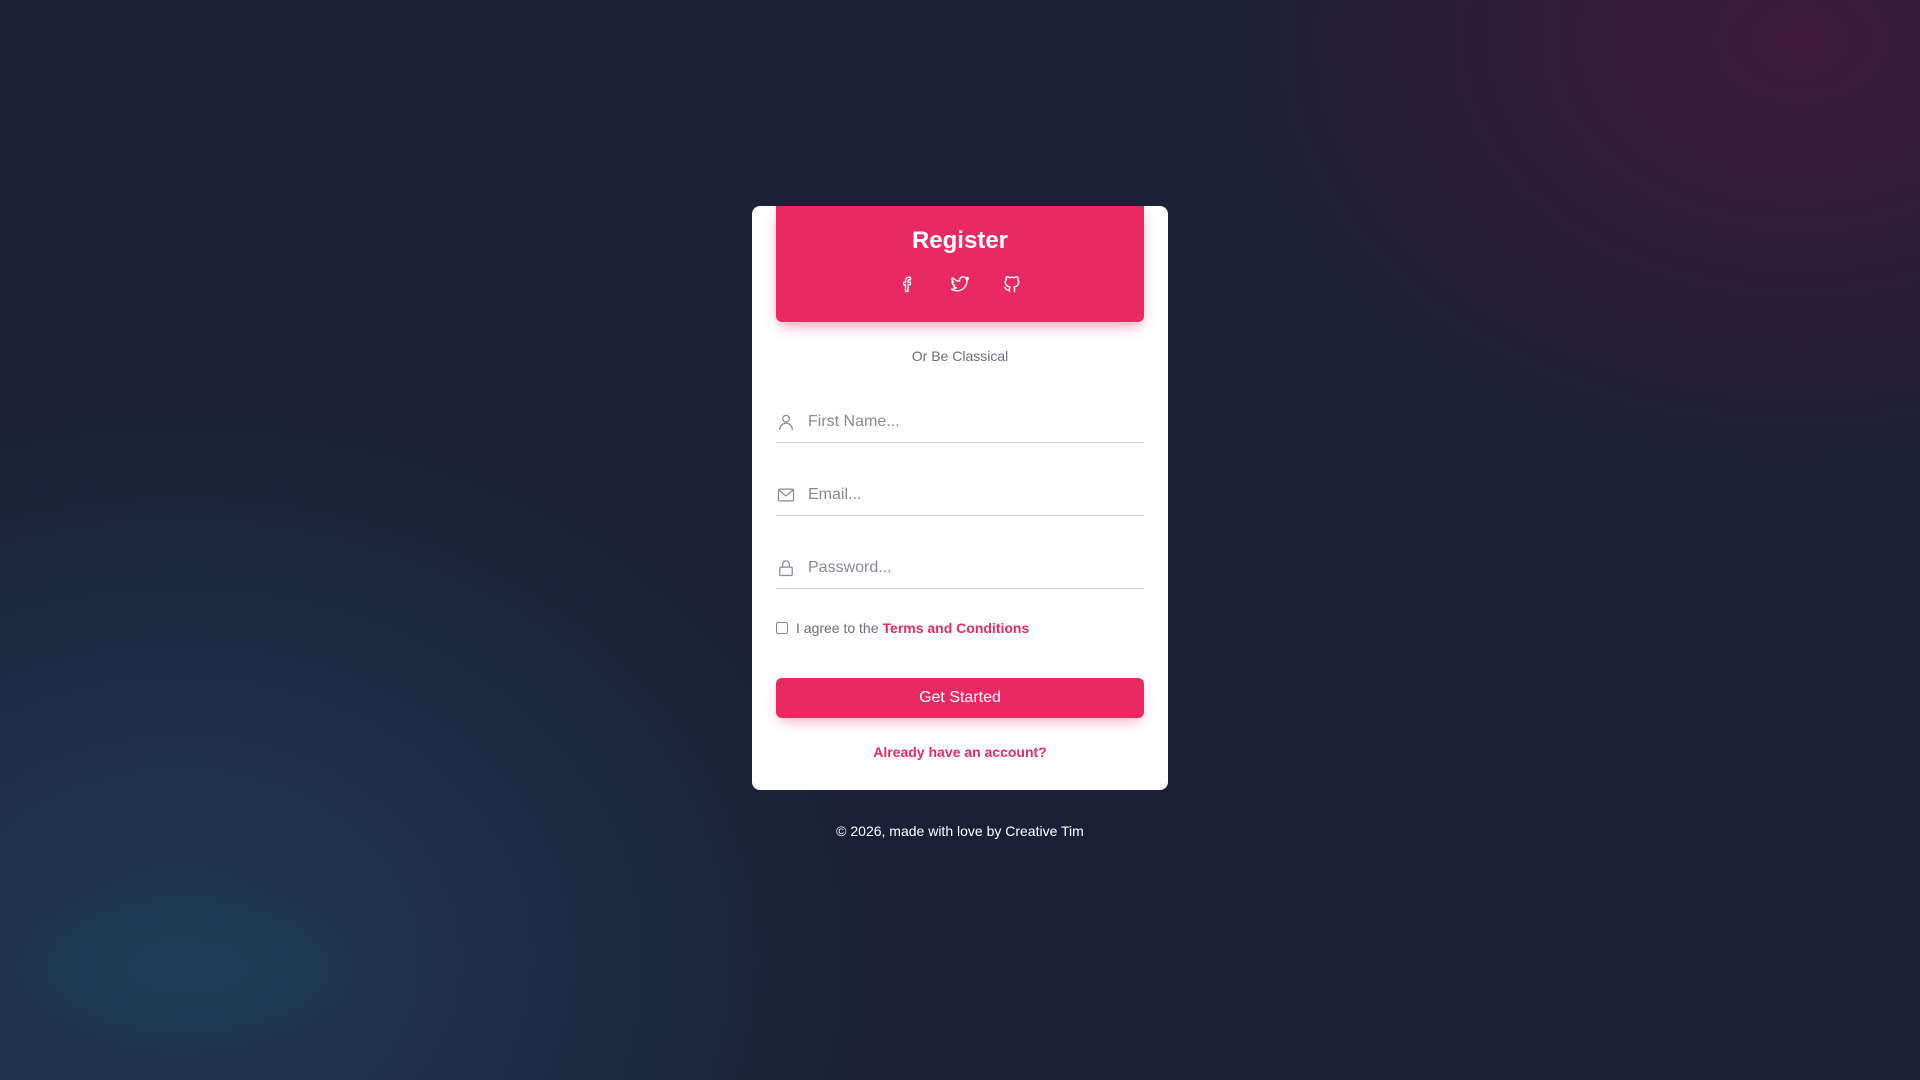  What do you see at coordinates (919, 831) in the screenshot?
I see `footer-prefix: © 2026, made with love by` at bounding box center [919, 831].